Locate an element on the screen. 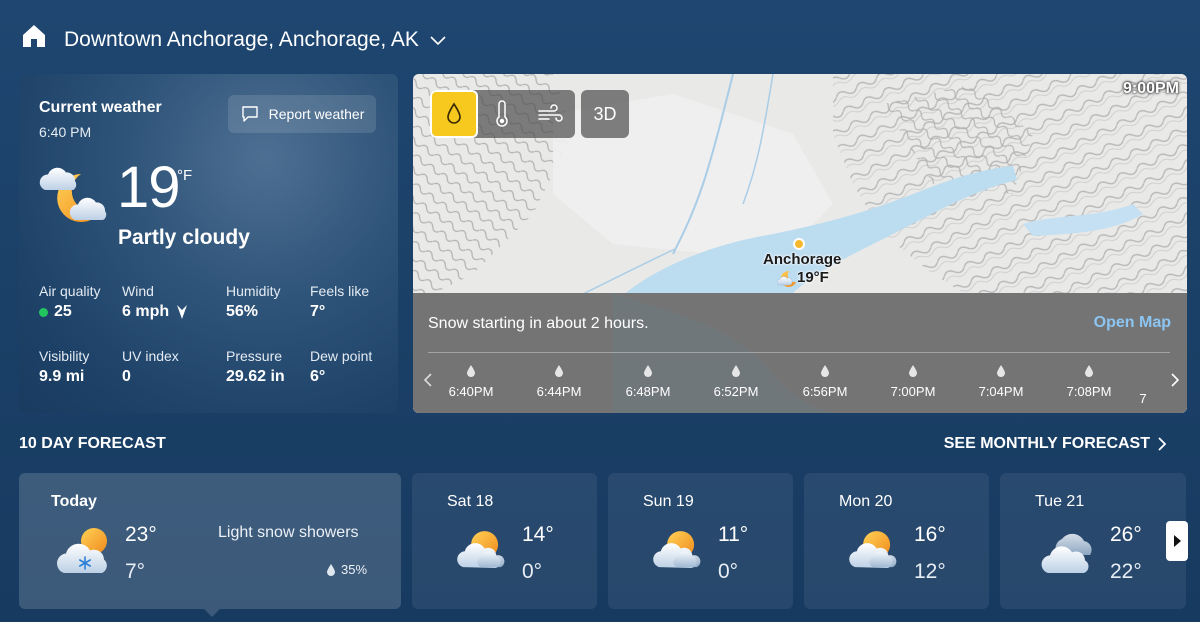 This screenshot has height=622, width=1200. metric-value: 29.62 in is located at coordinates (255, 376).